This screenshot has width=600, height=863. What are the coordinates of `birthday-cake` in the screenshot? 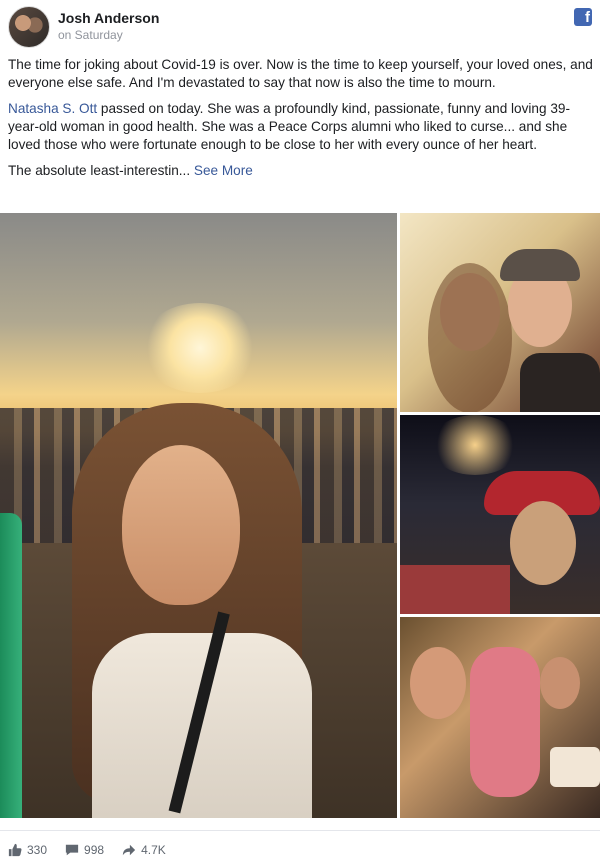 It's located at (575, 767).